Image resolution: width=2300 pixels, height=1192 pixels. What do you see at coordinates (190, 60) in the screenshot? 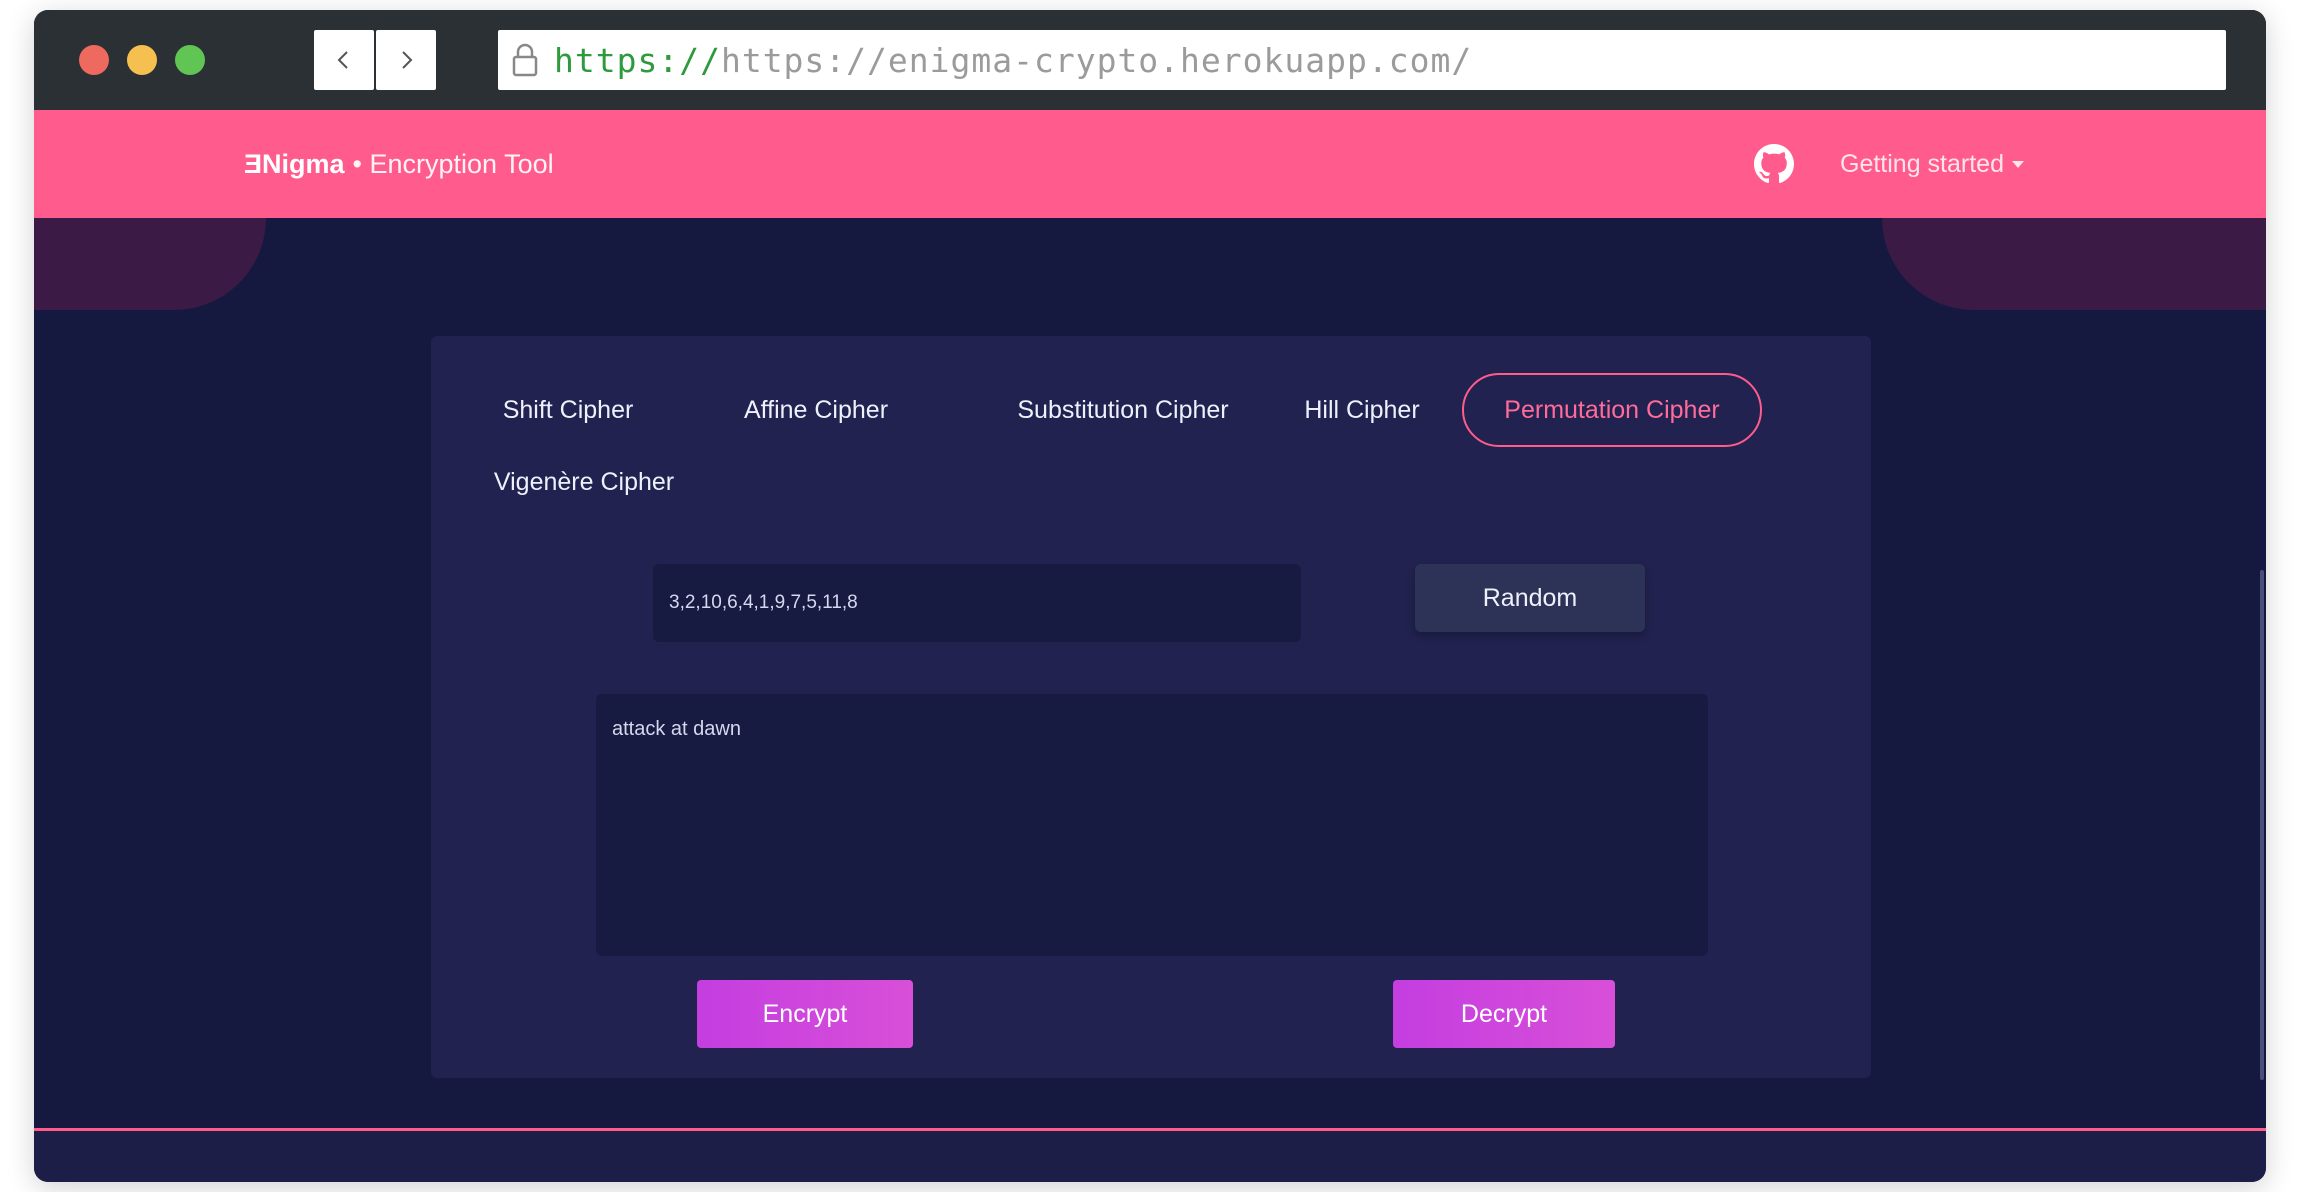
I see `maximize-window-button` at bounding box center [190, 60].